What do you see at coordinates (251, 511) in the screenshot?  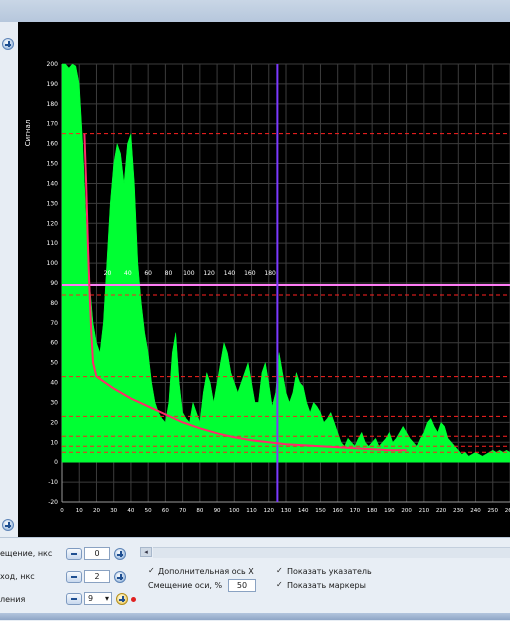 I see `x-tick-label: 110` at bounding box center [251, 511].